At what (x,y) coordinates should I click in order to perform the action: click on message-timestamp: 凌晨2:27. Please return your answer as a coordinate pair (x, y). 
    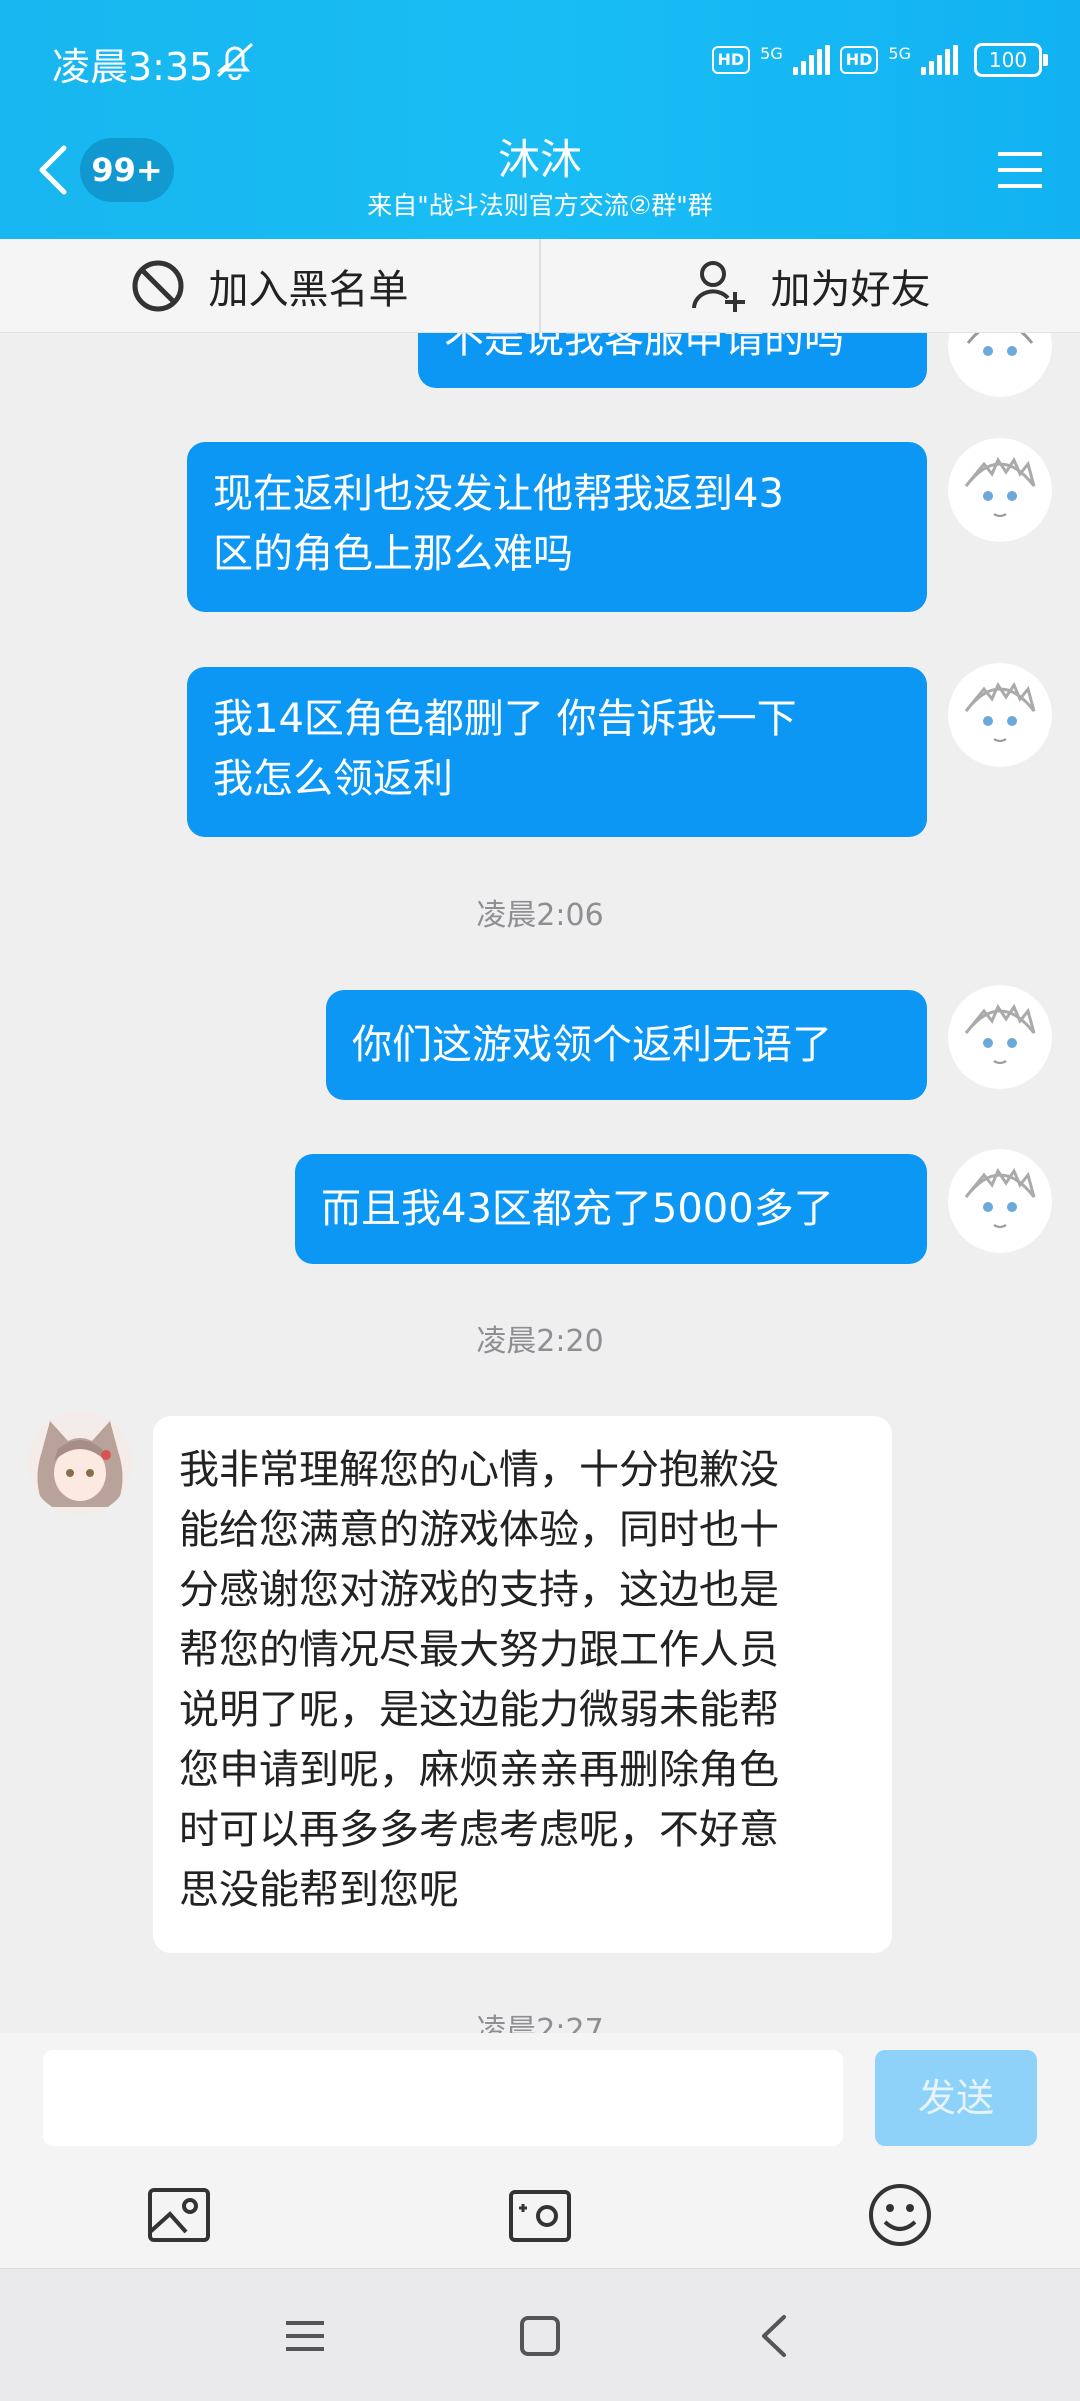
    Looking at the image, I should click on (540, 2023).